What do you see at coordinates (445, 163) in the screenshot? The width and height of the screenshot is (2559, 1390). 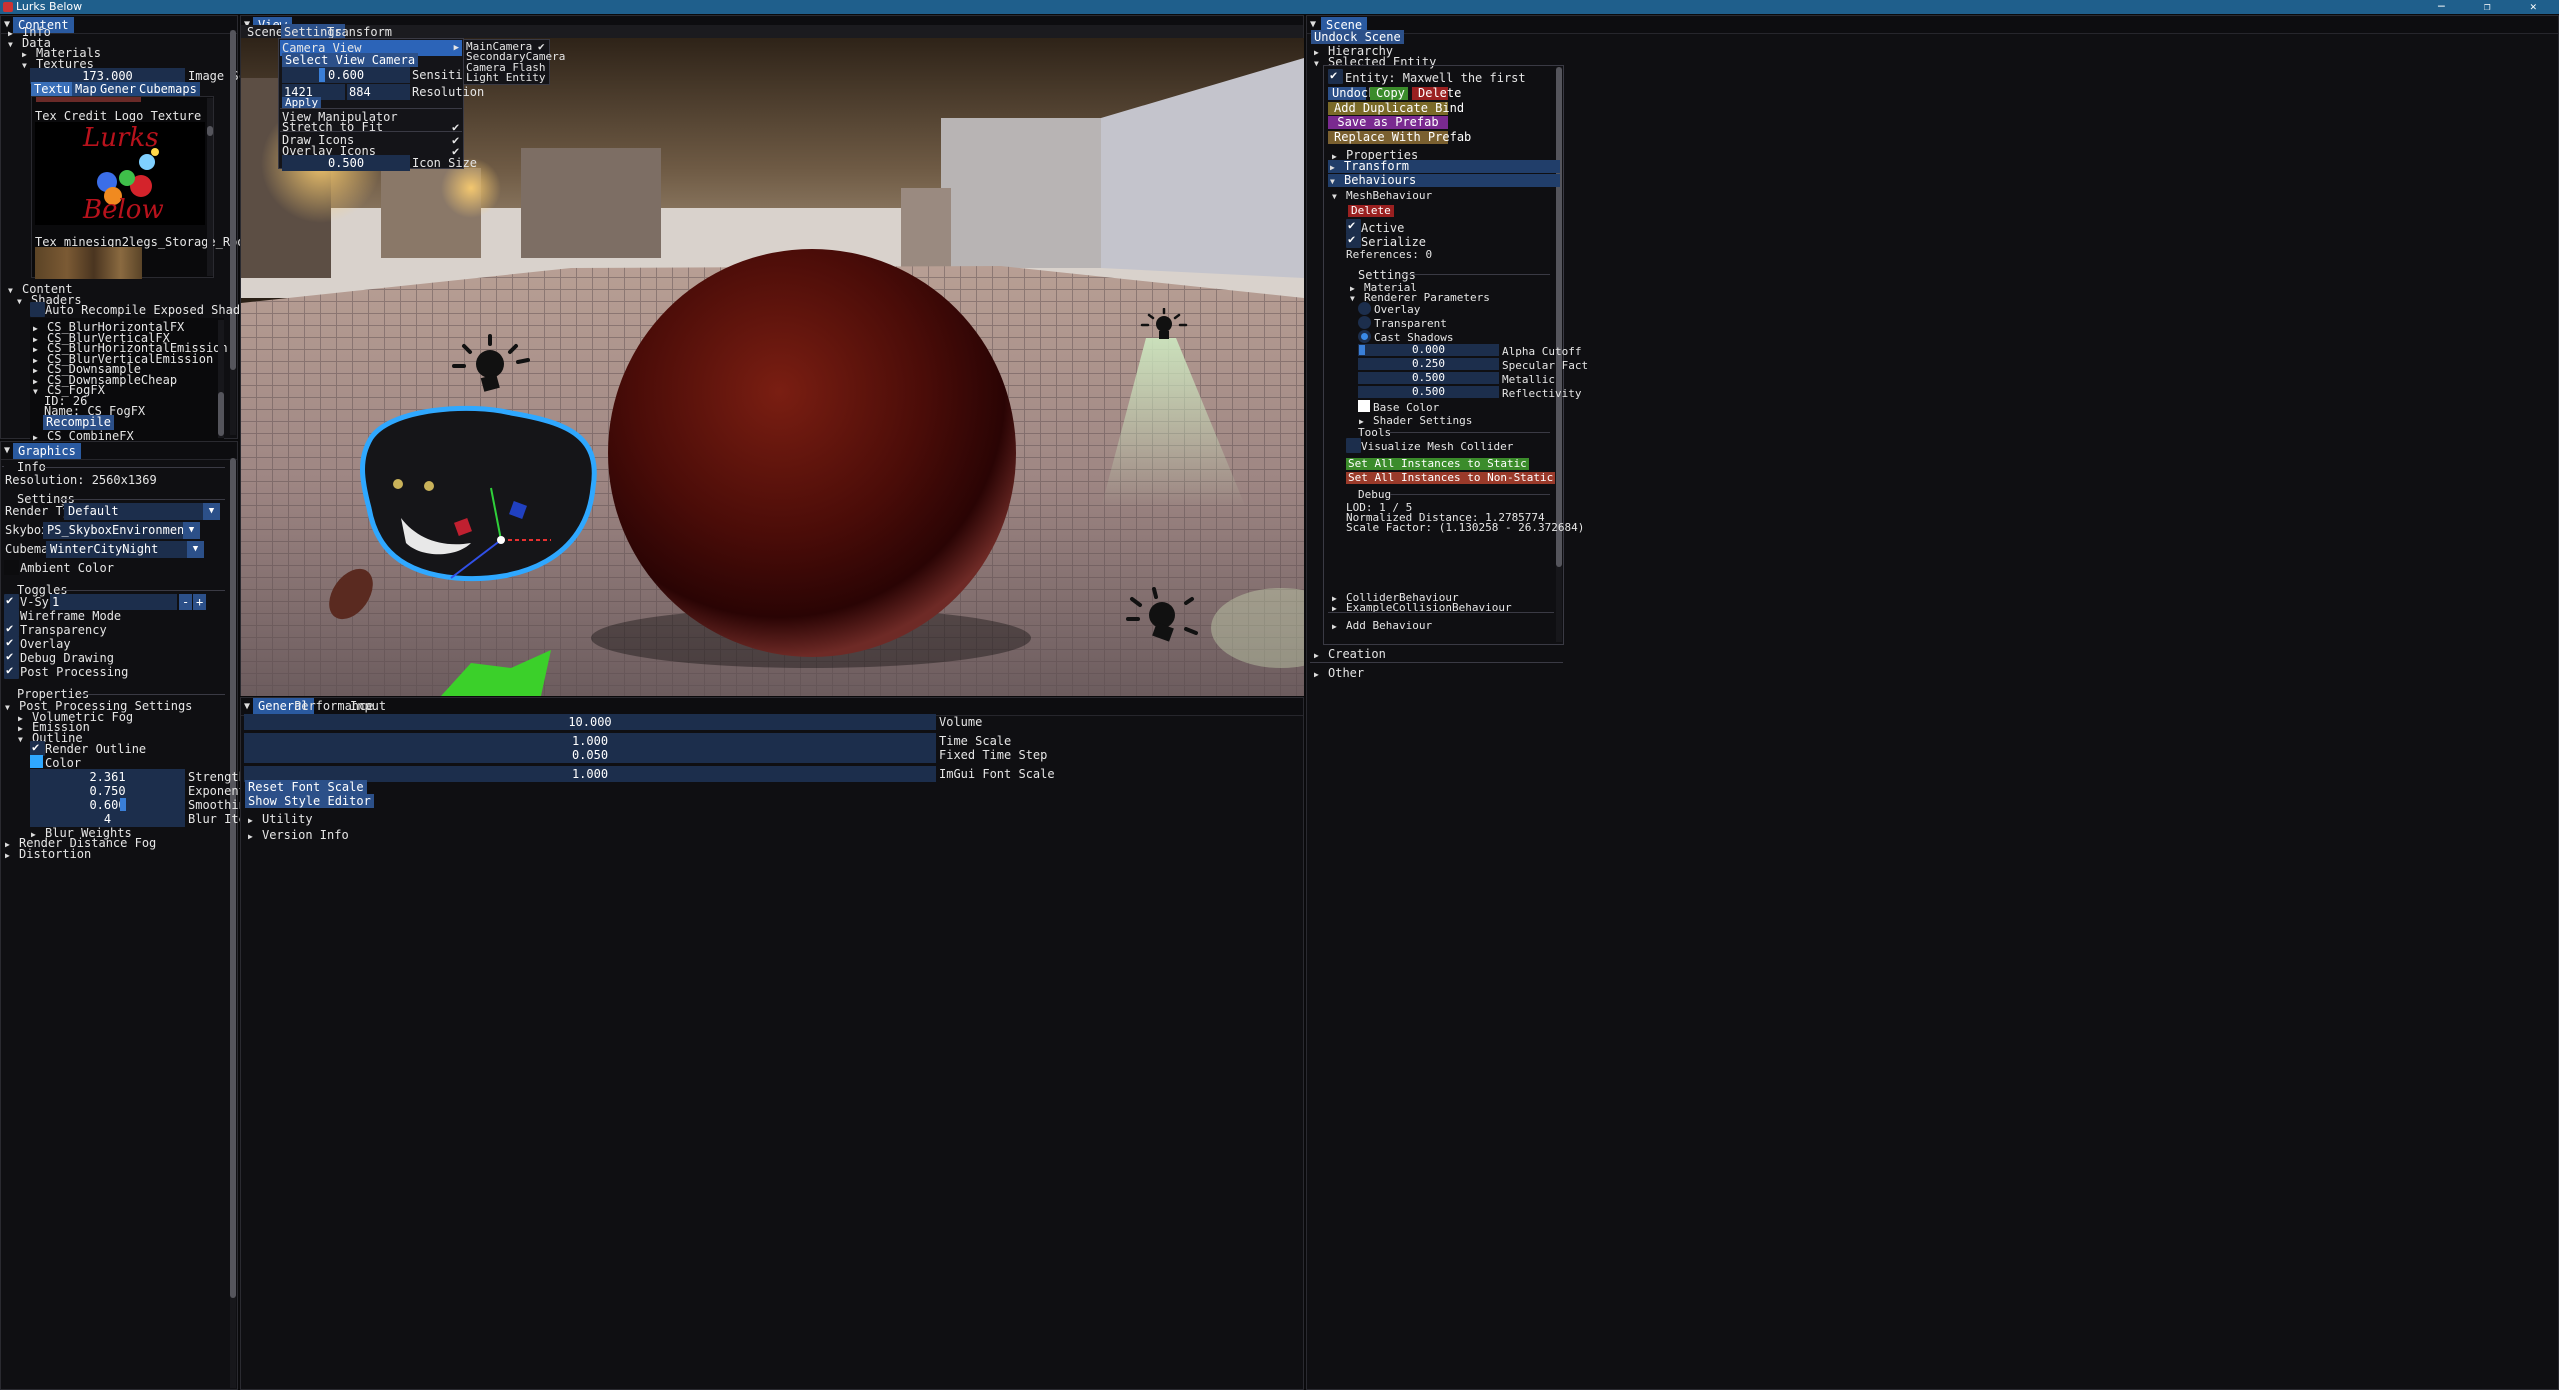 I see `icon-size-label: Icon Size` at bounding box center [445, 163].